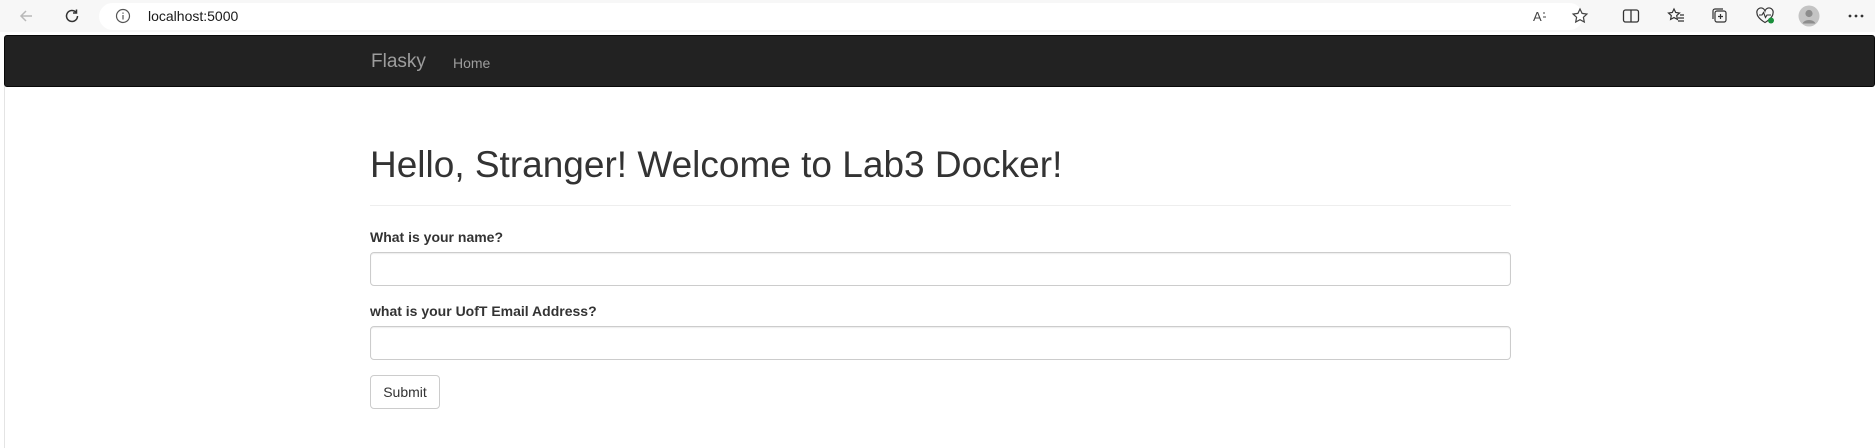 This screenshot has height=448, width=1875. What do you see at coordinates (123, 18) in the screenshot?
I see `site-info-icon` at bounding box center [123, 18].